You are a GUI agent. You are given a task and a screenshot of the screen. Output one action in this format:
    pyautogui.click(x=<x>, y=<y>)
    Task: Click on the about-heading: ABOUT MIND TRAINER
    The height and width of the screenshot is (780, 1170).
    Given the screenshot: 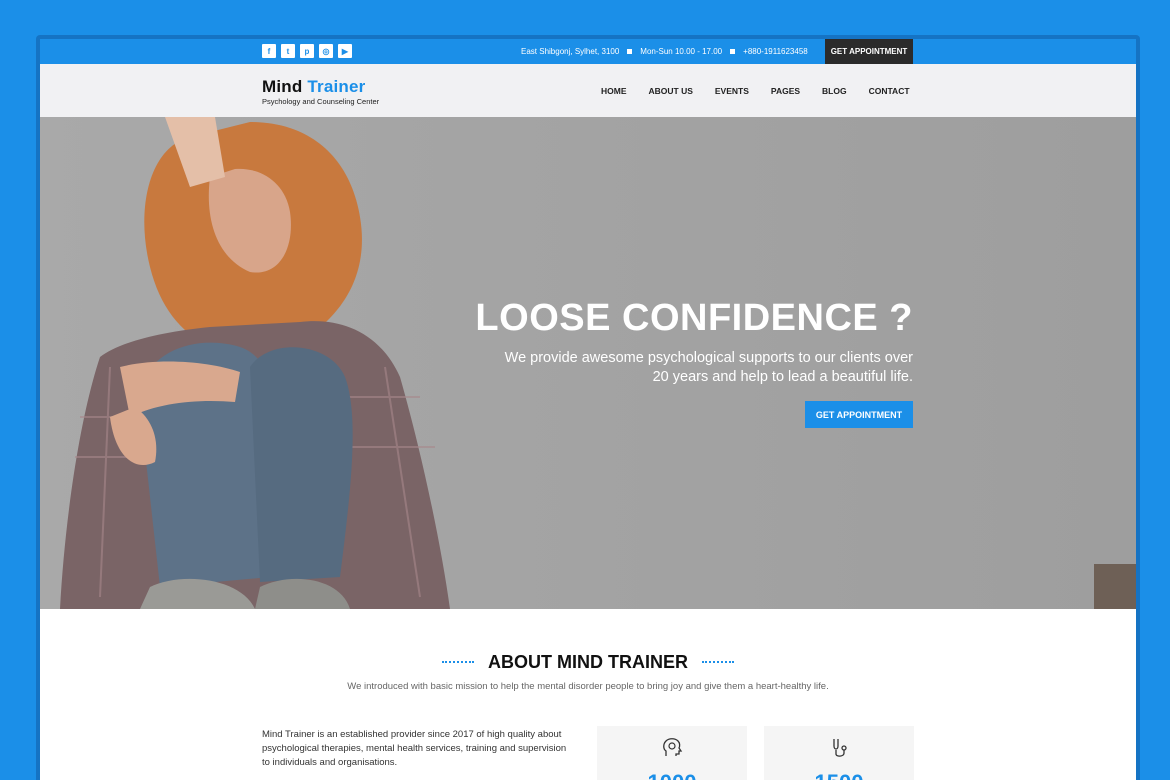 What is the action you would take?
    pyautogui.click(x=588, y=661)
    